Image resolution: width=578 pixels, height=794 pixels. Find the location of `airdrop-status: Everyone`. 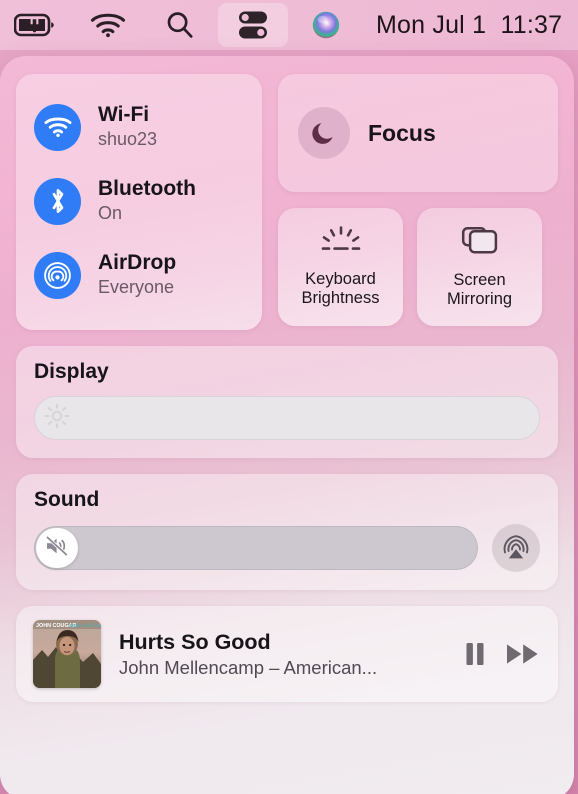

airdrop-status: Everyone is located at coordinates (136, 286).